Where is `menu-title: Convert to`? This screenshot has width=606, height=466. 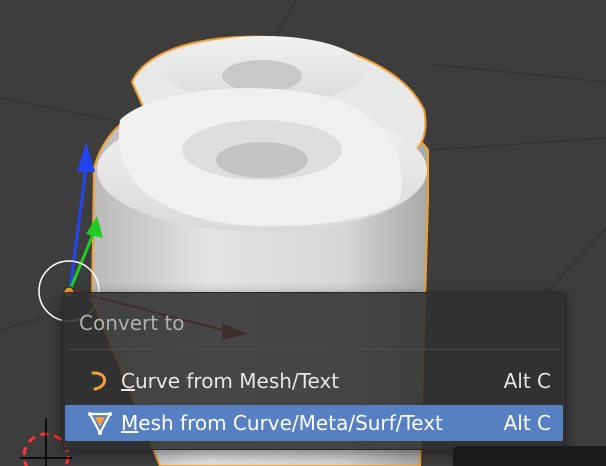
menu-title: Convert to is located at coordinates (132, 323).